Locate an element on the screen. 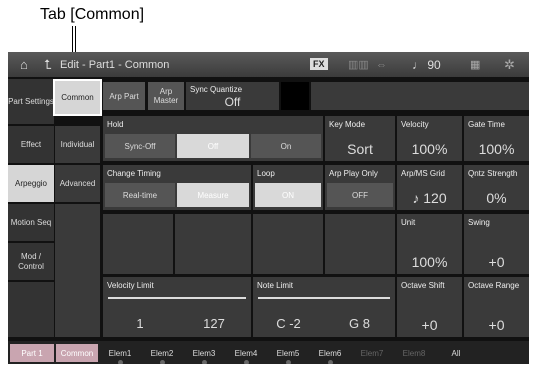 The image size is (537, 367). note-icon: ♪ is located at coordinates (416, 198).